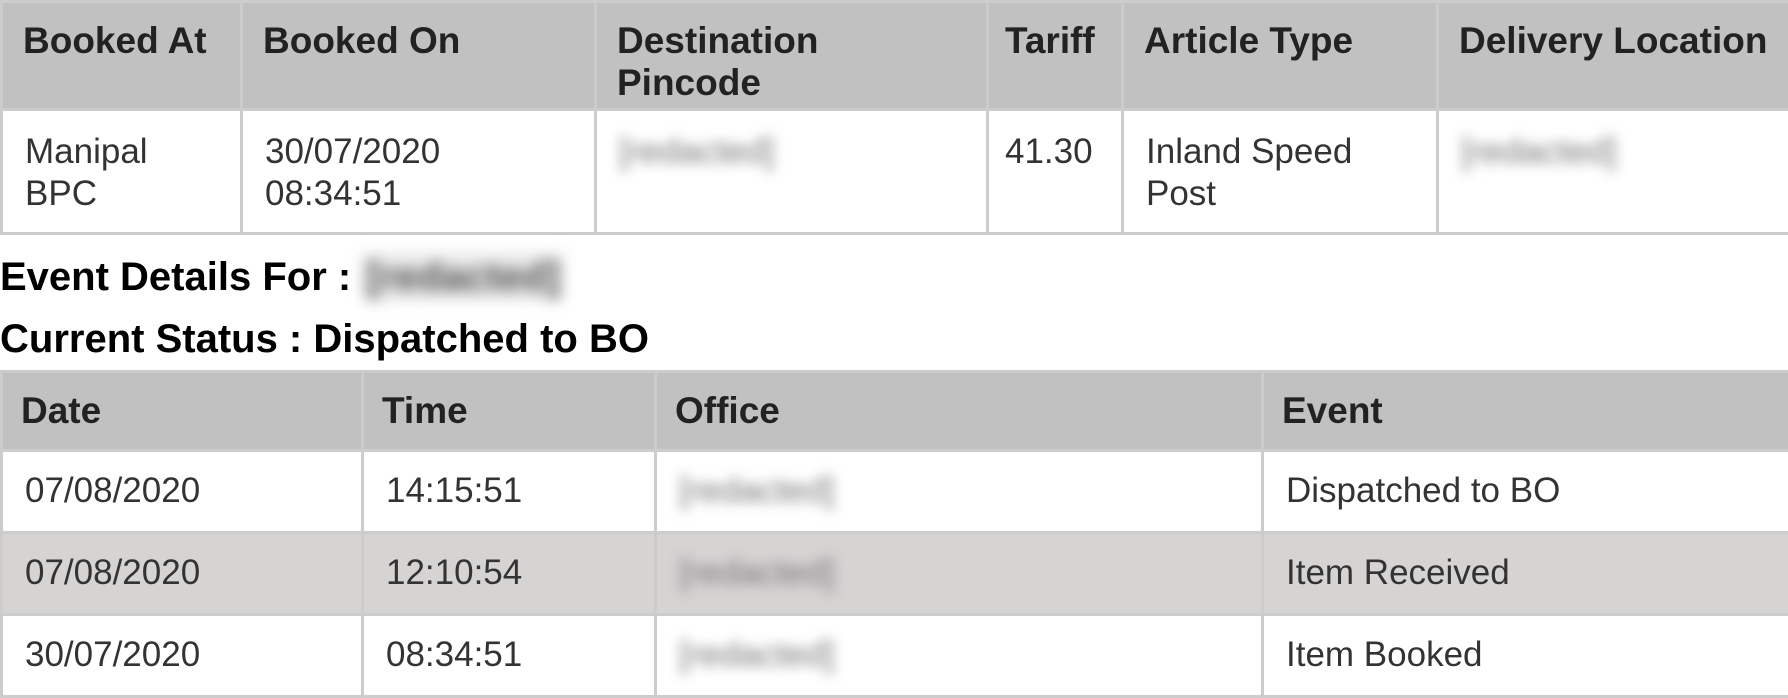 The height and width of the screenshot is (698, 1788). Describe the element at coordinates (697, 151) in the screenshot. I see `redacted-pincode: [redacted]` at that location.